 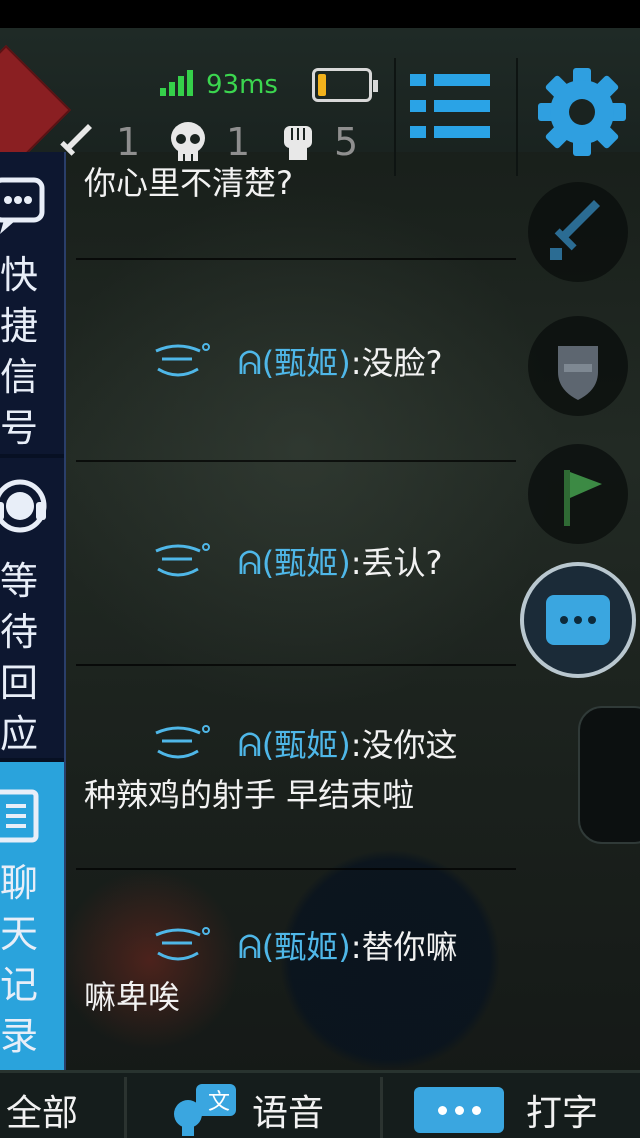 I want to click on waiting-reply-char: 待, so click(x=19, y=632).